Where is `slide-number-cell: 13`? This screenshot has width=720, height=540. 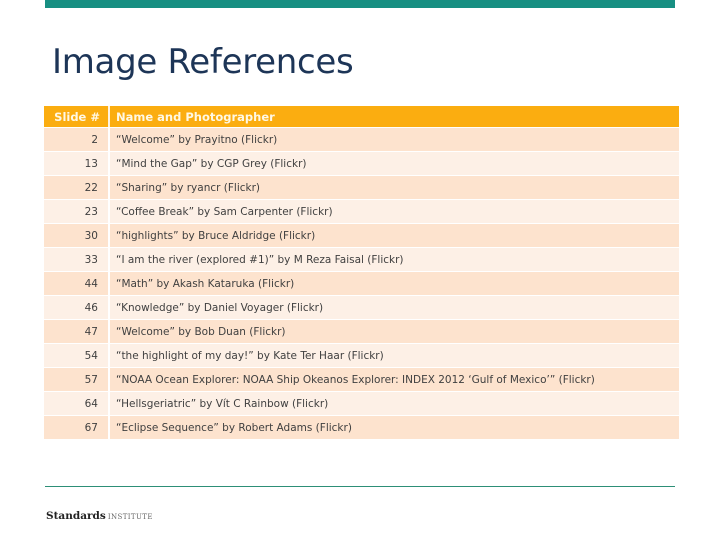
slide-number-cell: 13 is located at coordinates (77, 163).